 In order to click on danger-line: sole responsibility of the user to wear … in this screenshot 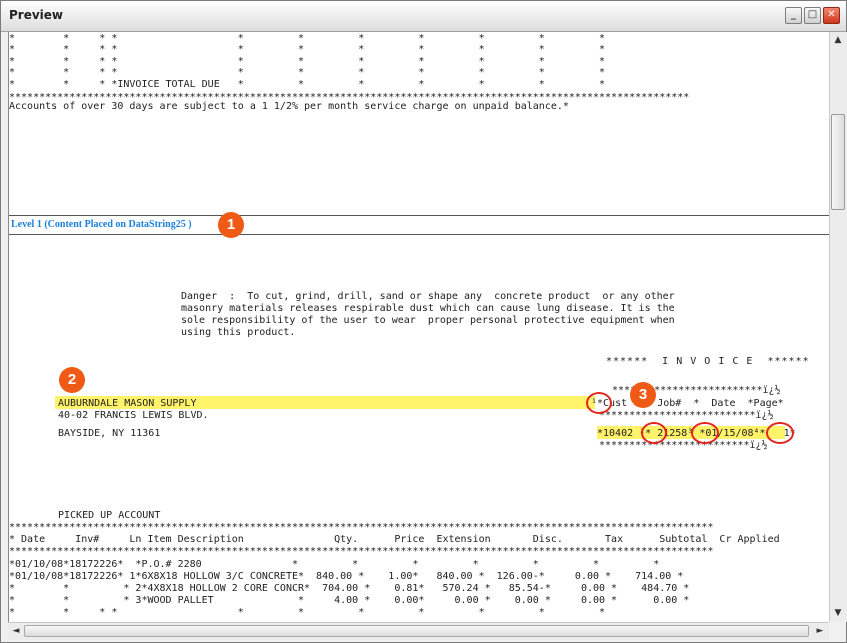, I will do `click(428, 320)`.